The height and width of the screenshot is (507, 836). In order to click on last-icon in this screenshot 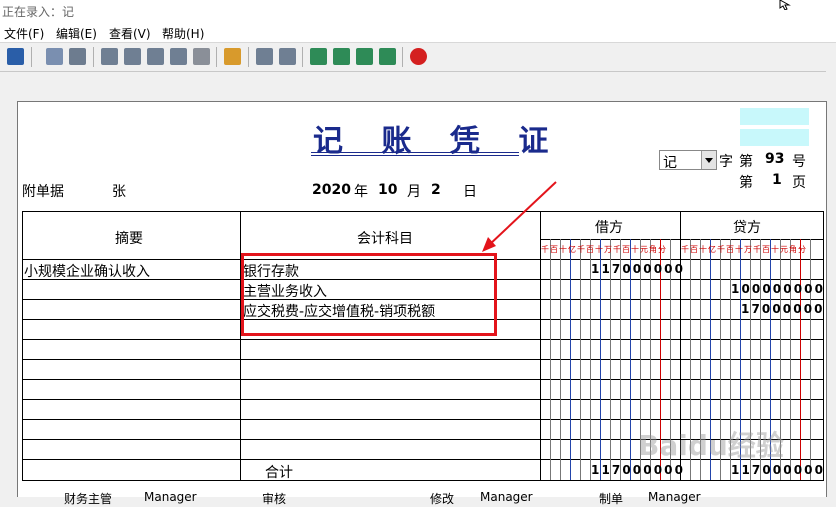, I will do `click(387, 56)`.